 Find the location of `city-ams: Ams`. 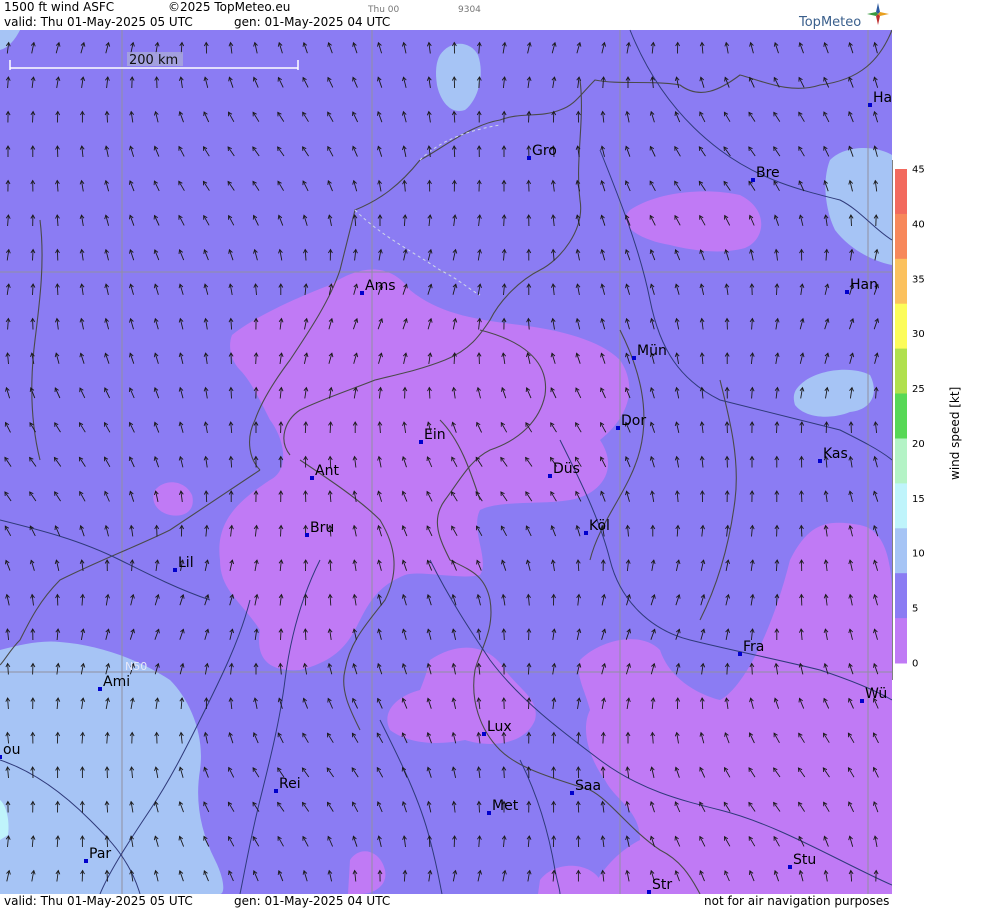

city-ams: Ams is located at coordinates (378, 286).